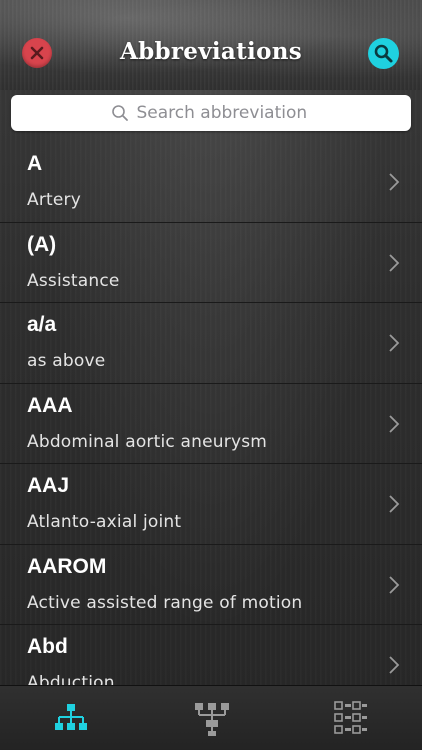  Describe the element at coordinates (73, 280) in the screenshot. I see `abbreviation-meaning: Assistance` at that location.